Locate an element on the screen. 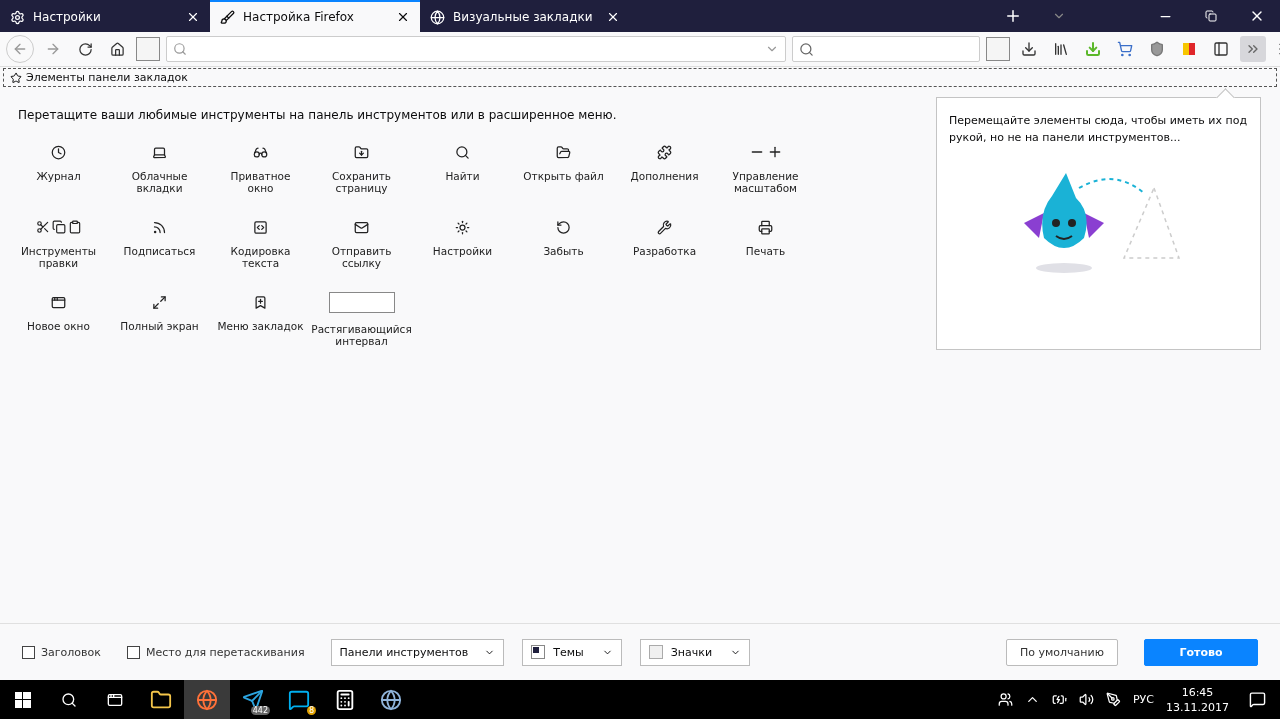 Image resolution: width=1280 pixels, height=719 pixels. default-button: По умолчанию is located at coordinates (1062, 652).